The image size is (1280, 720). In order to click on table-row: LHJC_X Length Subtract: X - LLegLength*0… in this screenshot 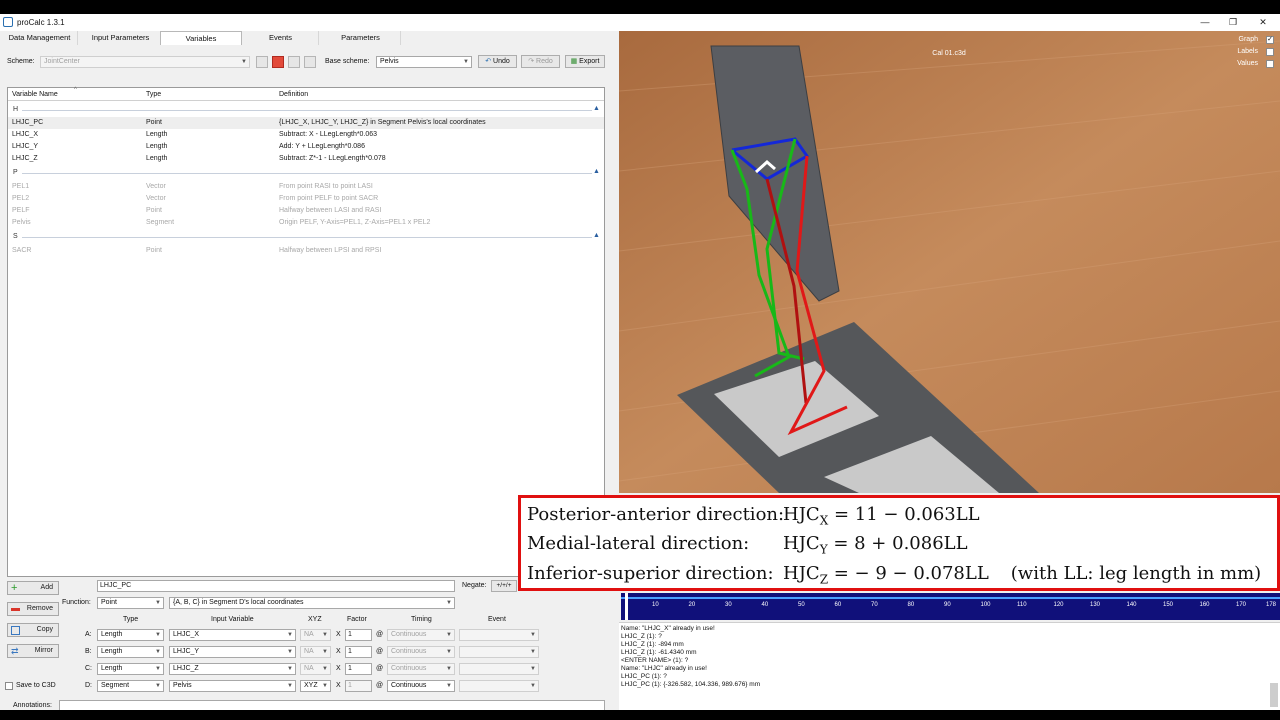, I will do `click(306, 135)`.